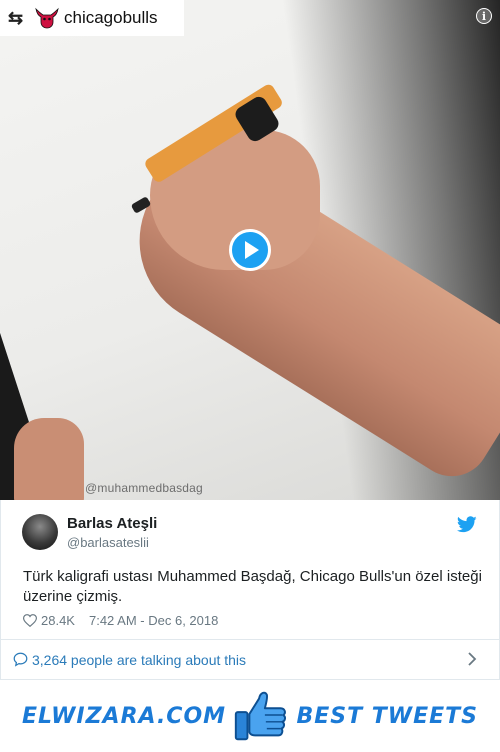 The width and height of the screenshot is (500, 752). Describe the element at coordinates (472, 659) in the screenshot. I see `chevron-right-icon` at that location.